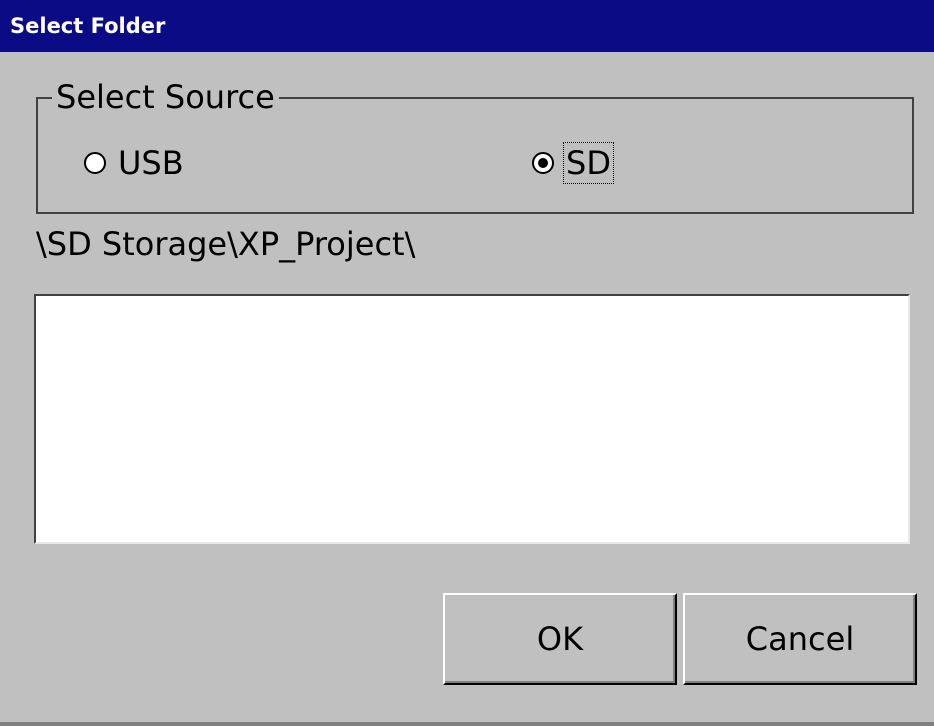 This screenshot has width=934, height=726. Describe the element at coordinates (88, 26) in the screenshot. I see `window-title: Select Folder` at that location.